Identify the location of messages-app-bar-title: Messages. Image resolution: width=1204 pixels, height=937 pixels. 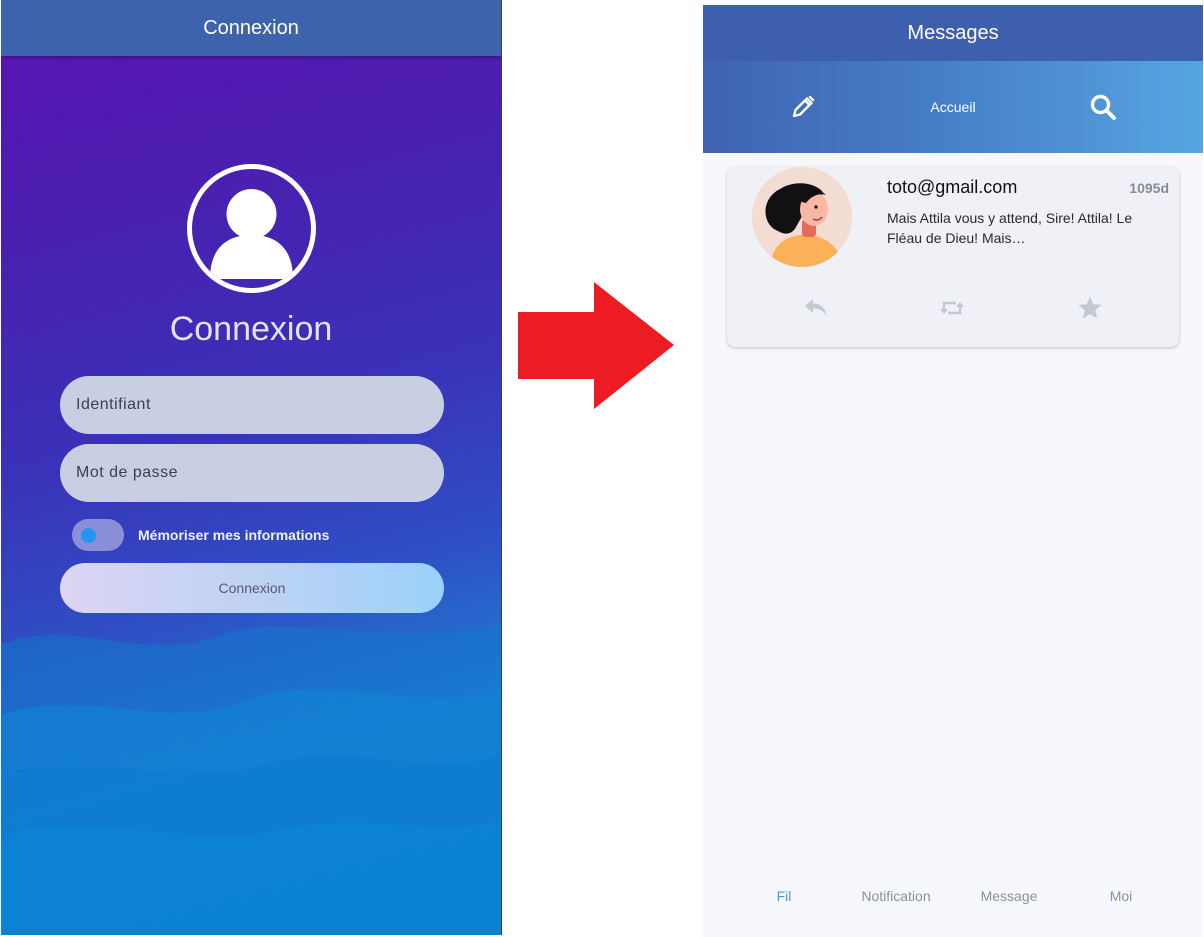
(953, 32).